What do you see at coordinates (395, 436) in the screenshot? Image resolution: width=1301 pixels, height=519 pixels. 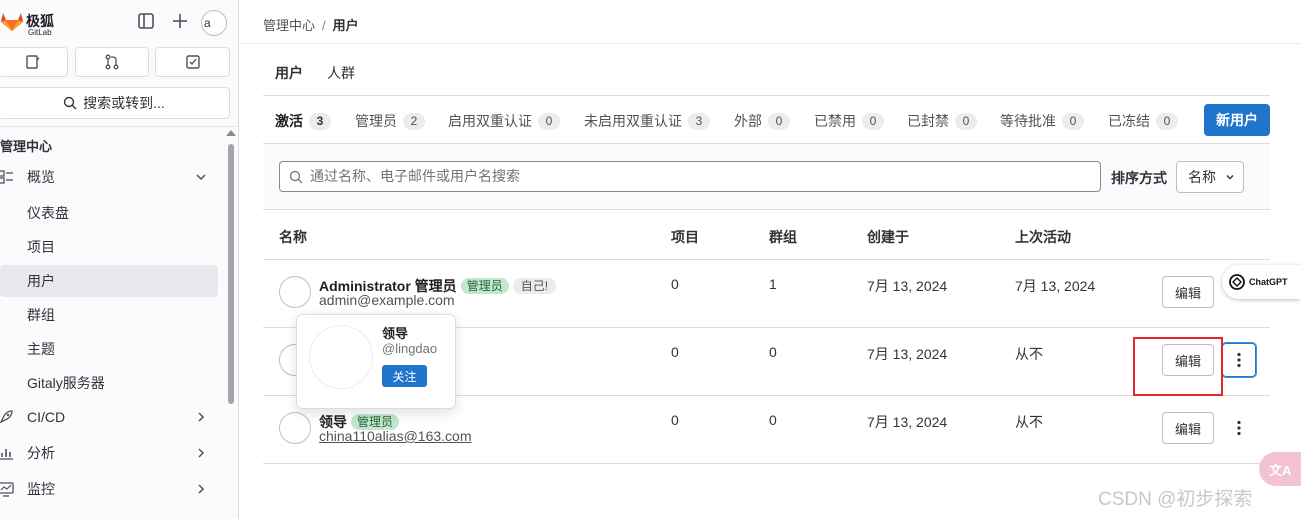 I see `user-email-link: china110alias@163.com` at bounding box center [395, 436].